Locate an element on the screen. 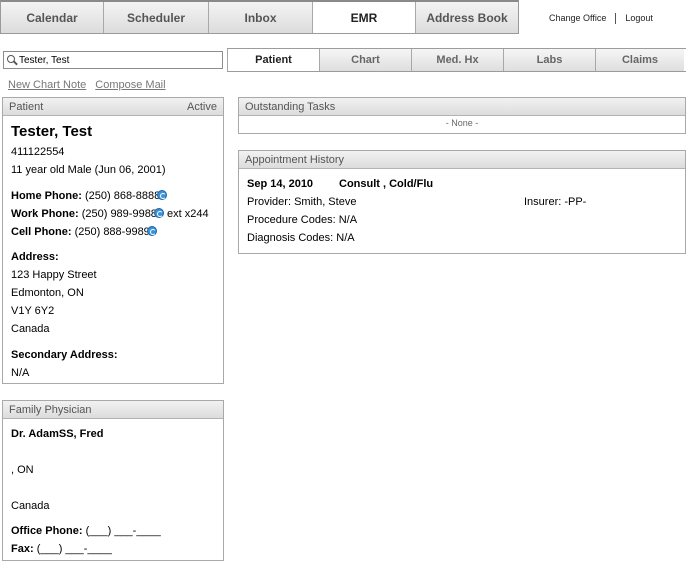 The height and width of the screenshot is (565, 686). tab-labs: Labs is located at coordinates (549, 60).